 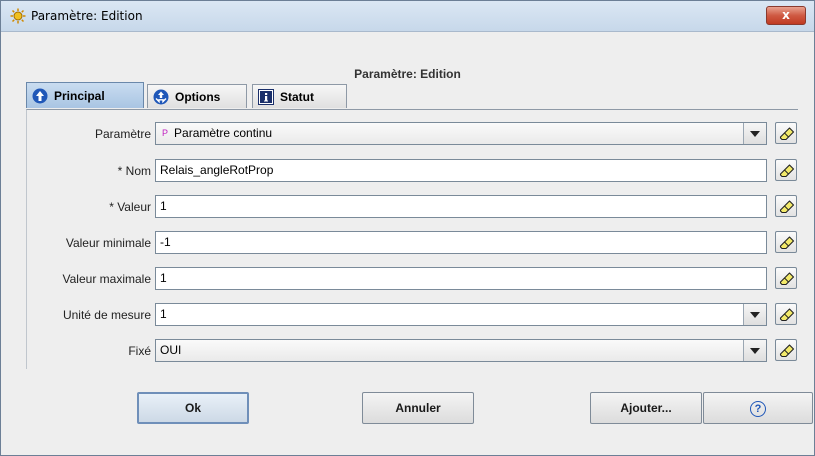 I want to click on clear-parametre-button, so click(x=786, y=133).